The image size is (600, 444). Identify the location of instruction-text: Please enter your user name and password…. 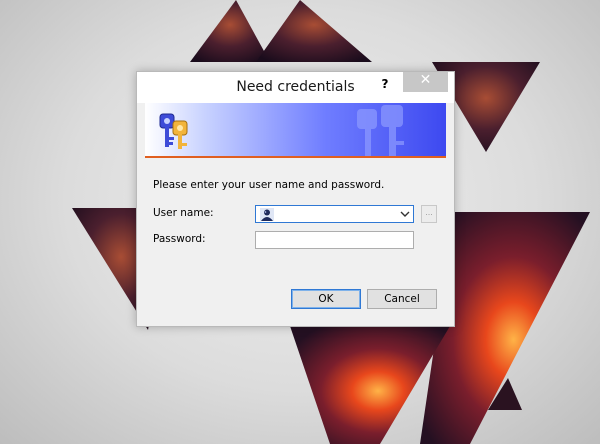
(269, 185).